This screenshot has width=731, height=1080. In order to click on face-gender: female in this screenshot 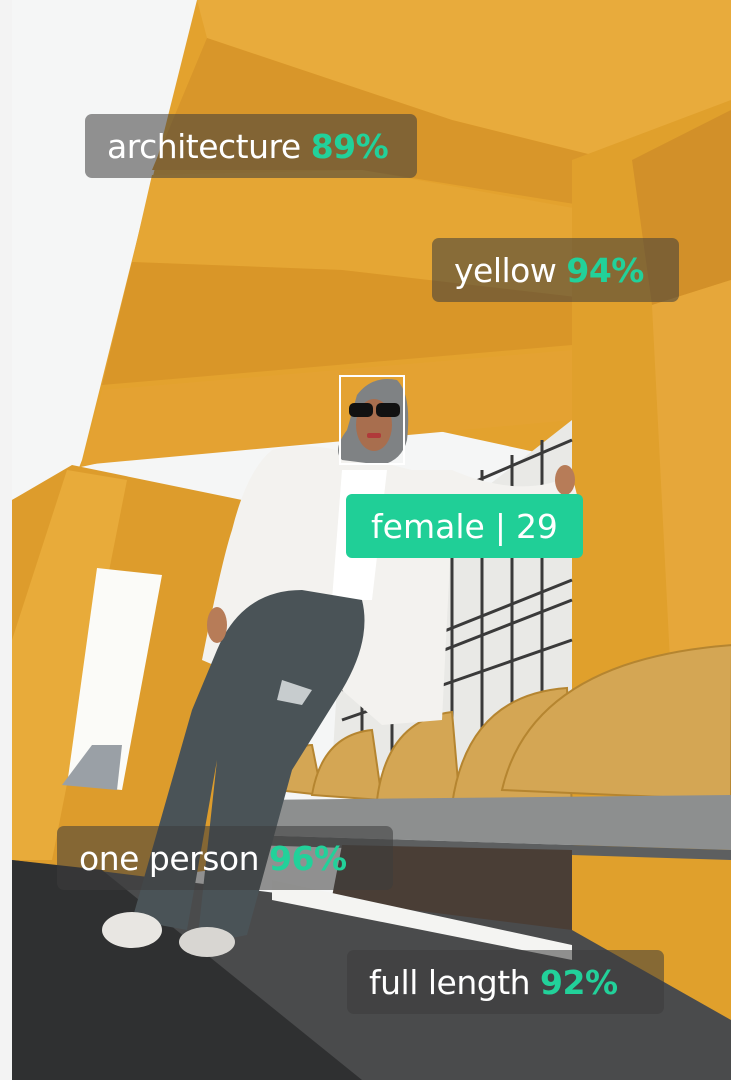, I will do `click(428, 526)`.